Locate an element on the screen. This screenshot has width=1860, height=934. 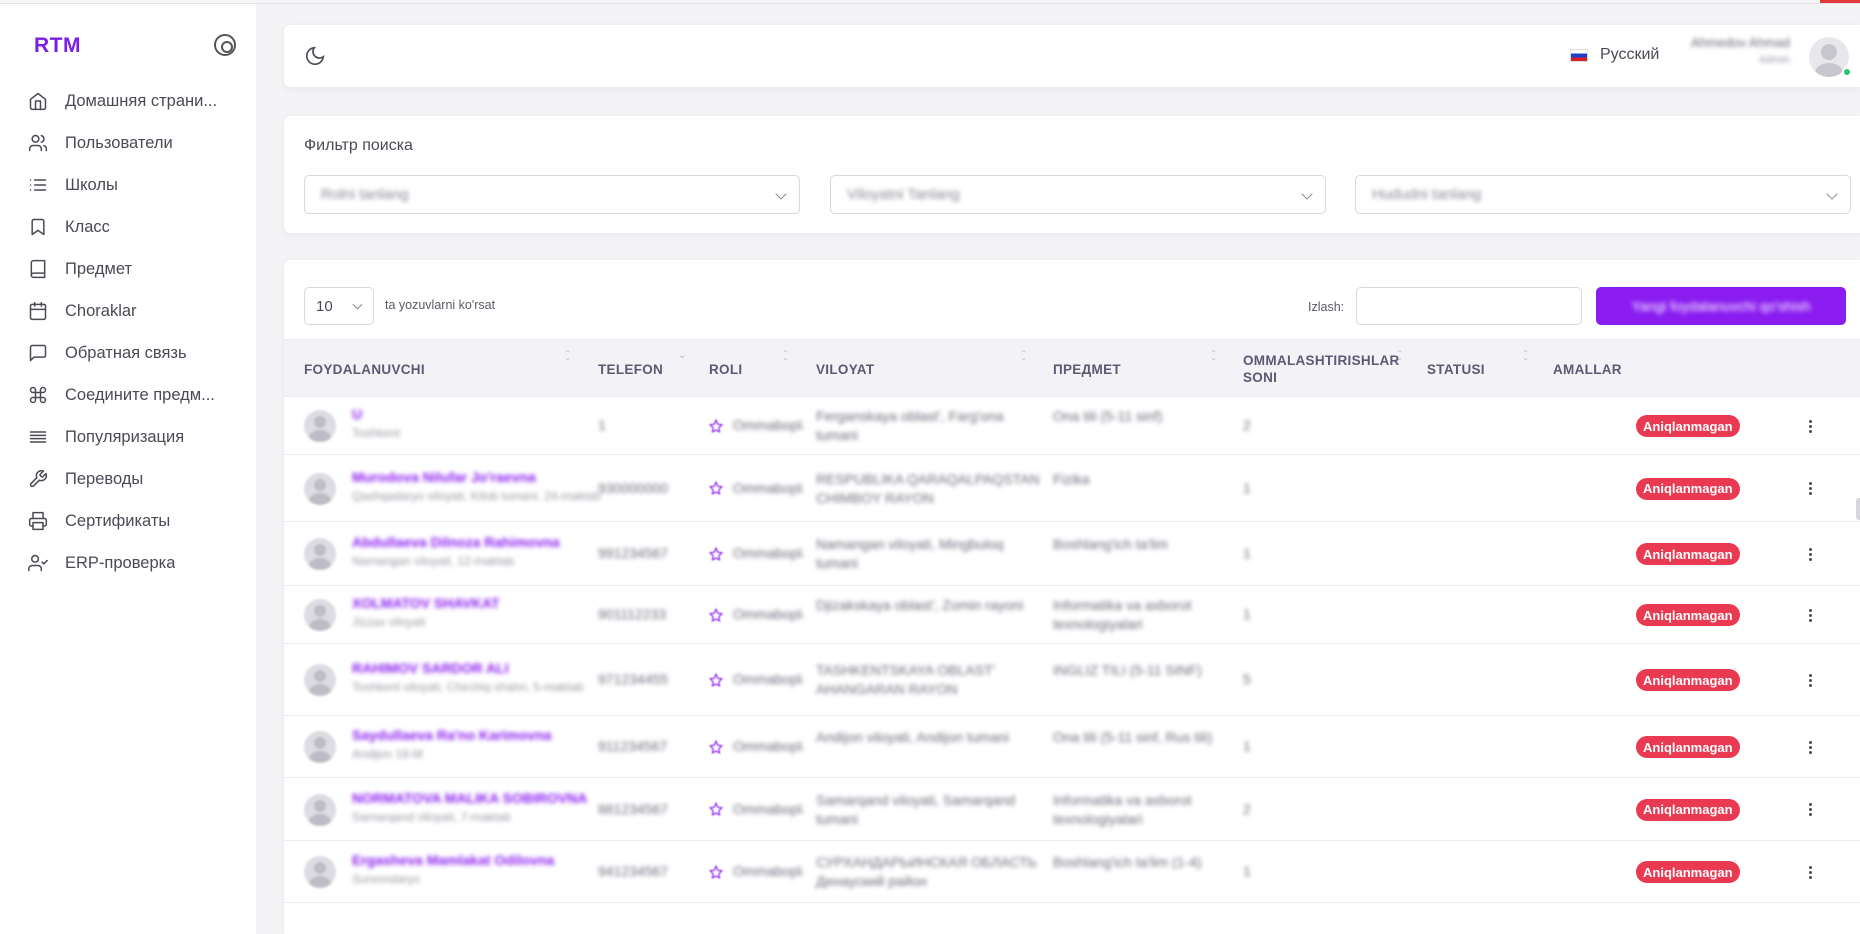
phone-cell: 941234567 is located at coordinates (633, 871).